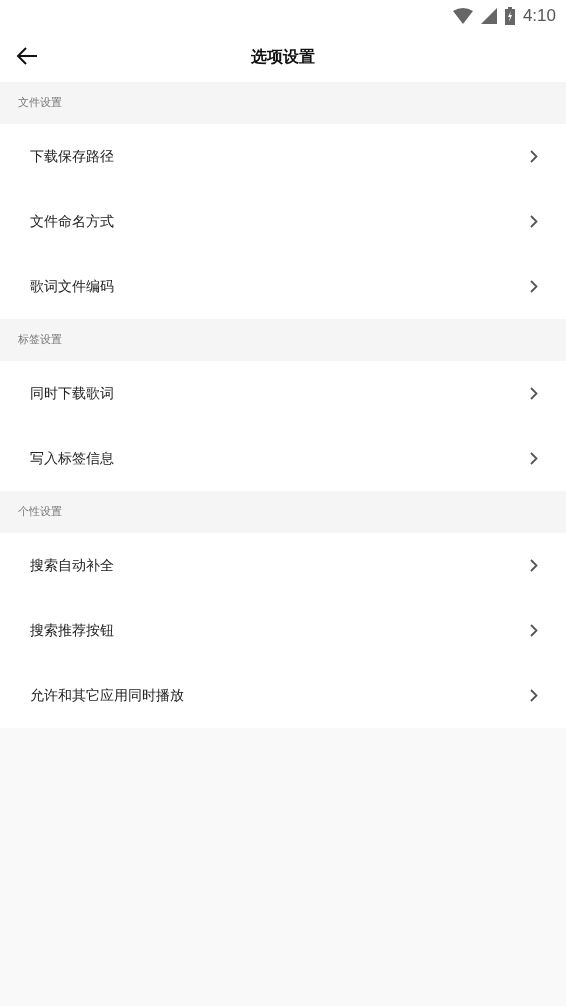  Describe the element at coordinates (462, 16) in the screenshot. I see `wifi-icon` at that location.